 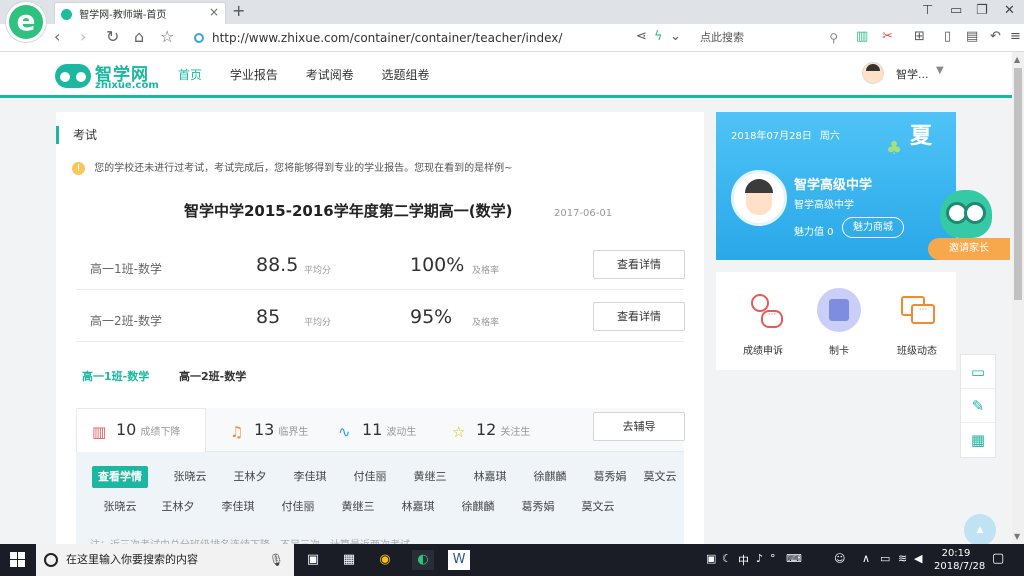 I want to click on back-icon: ‹, so click(x=57, y=36).